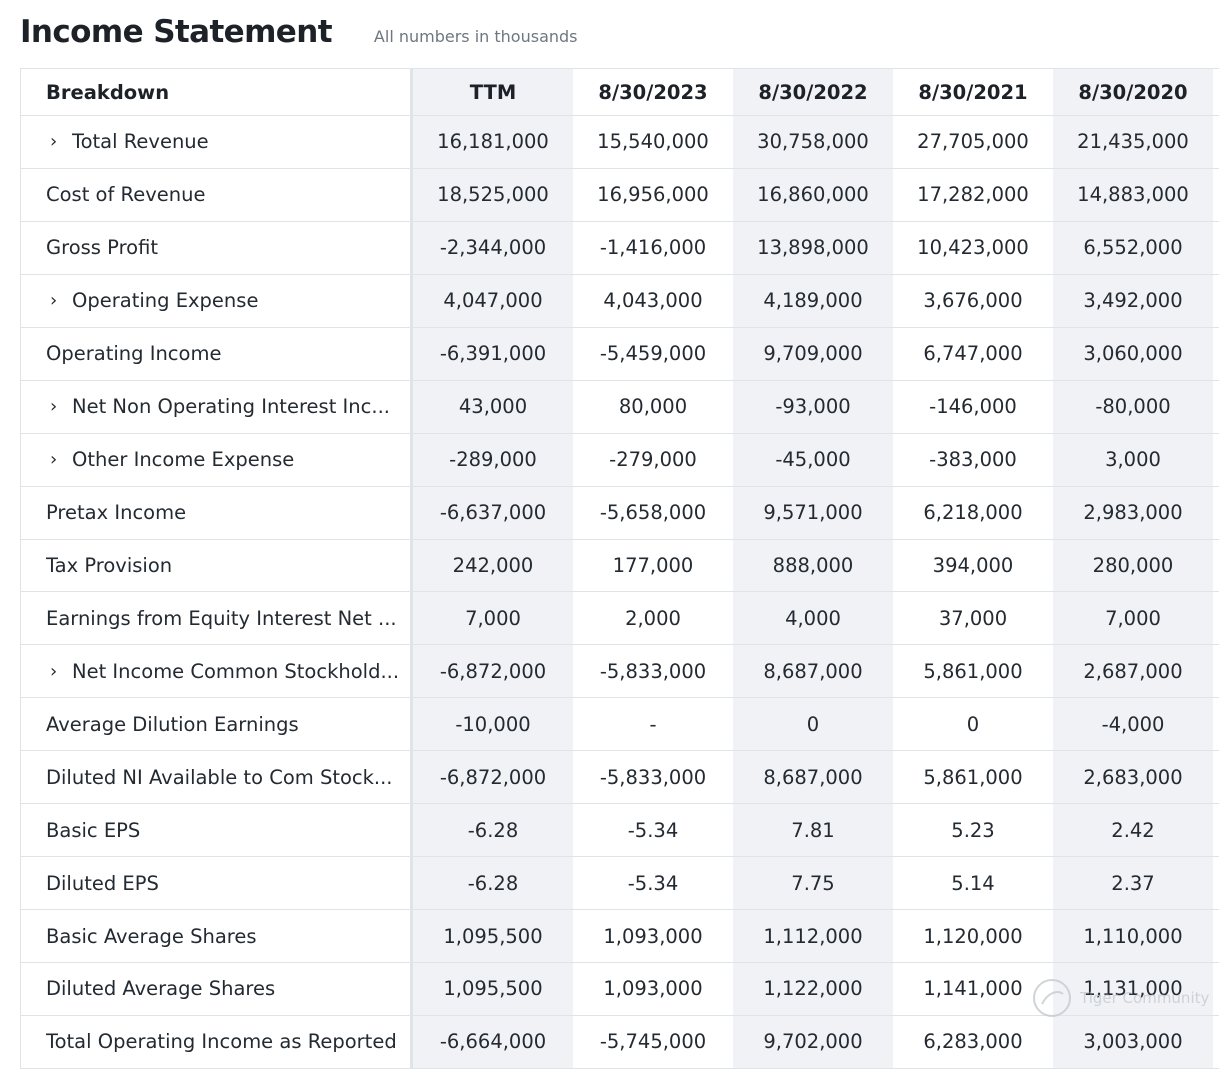 Image resolution: width=1230 pixels, height=1069 pixels. I want to click on value-cell: -146,000, so click(973, 406).